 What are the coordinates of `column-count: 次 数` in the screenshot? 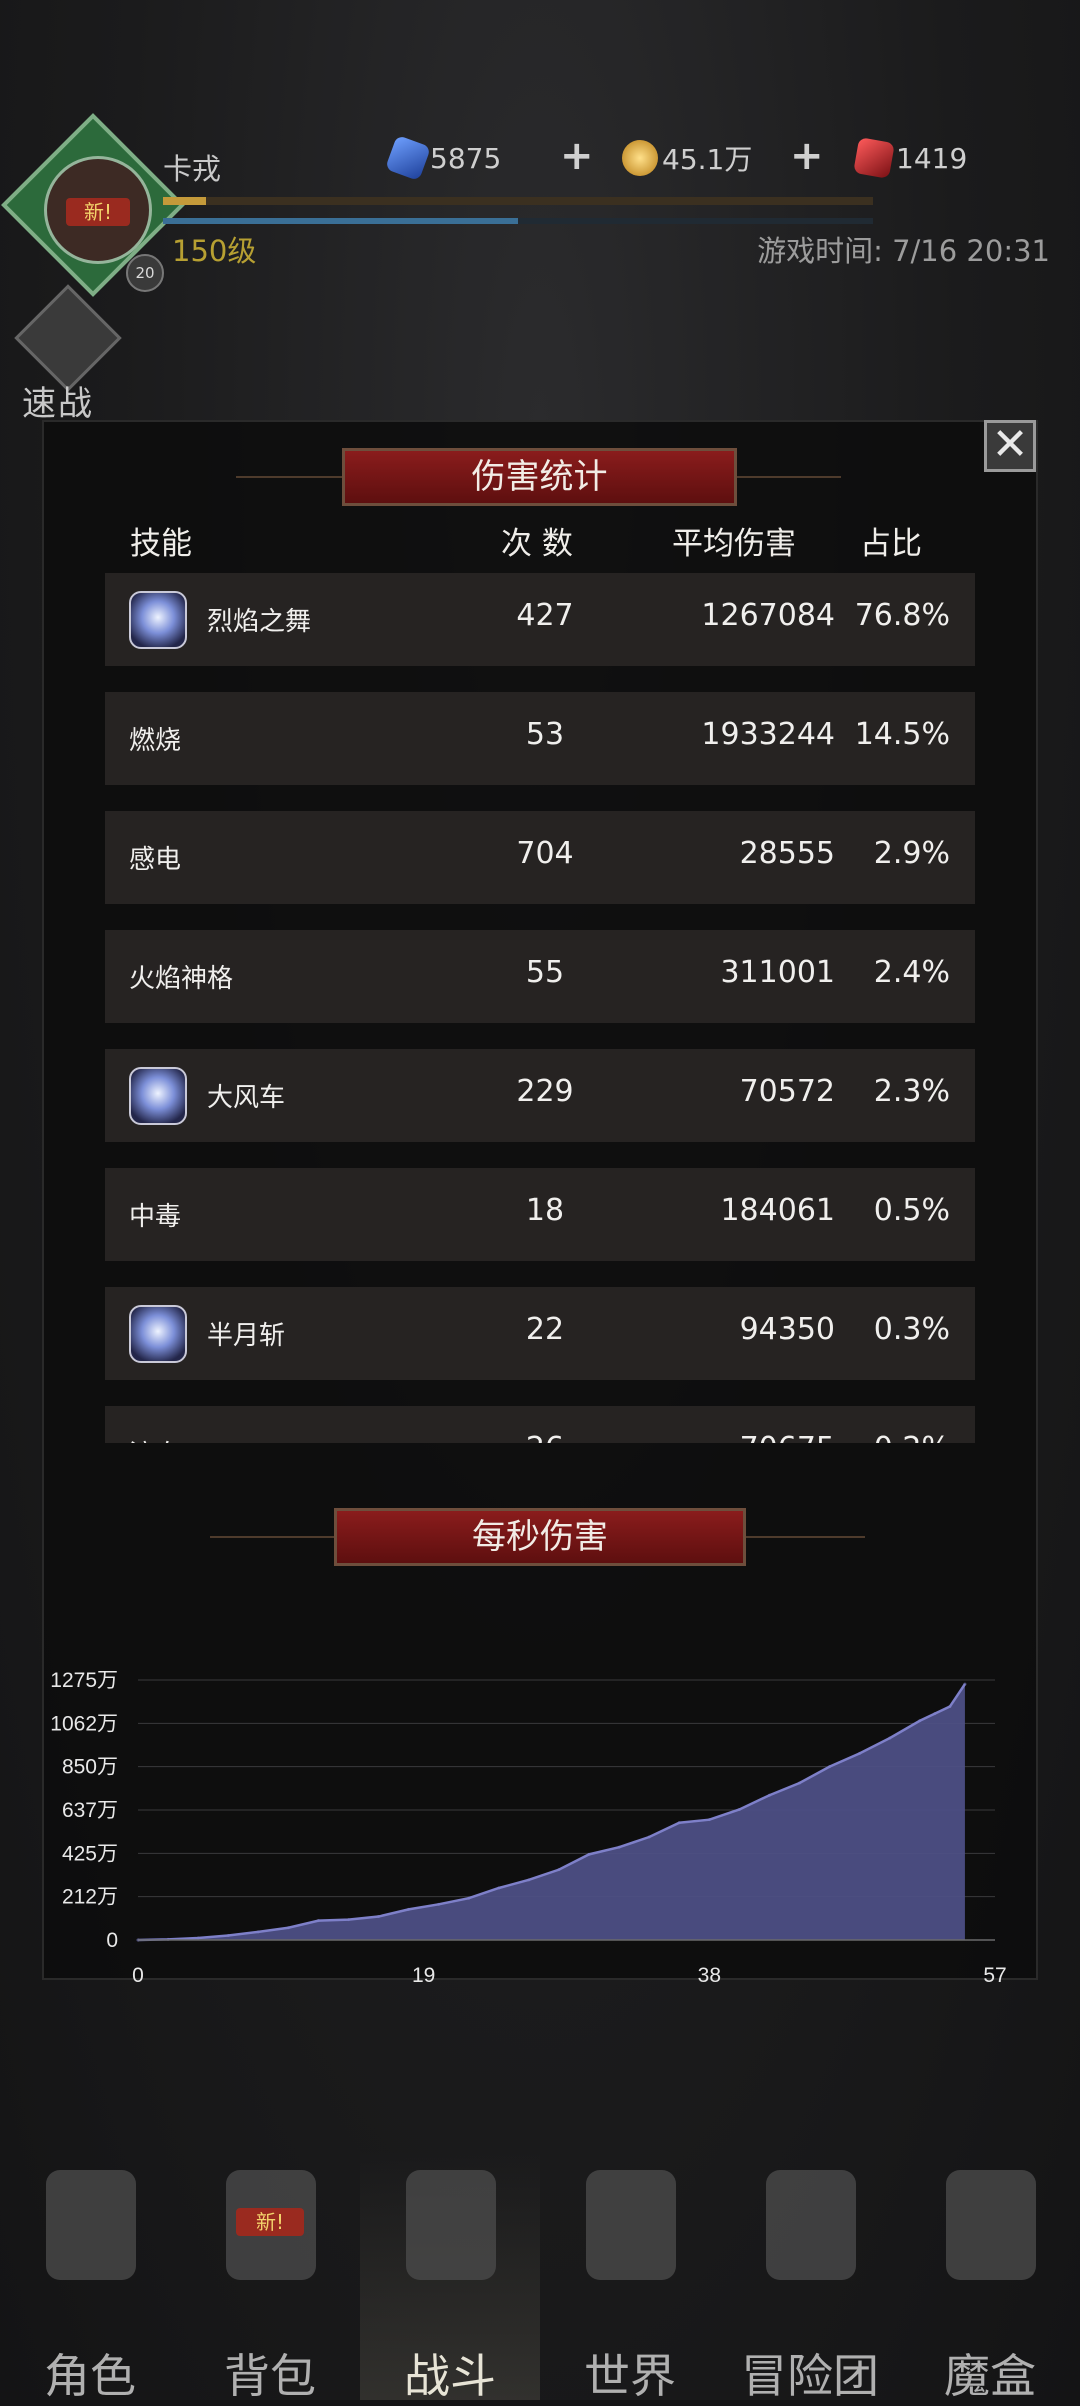 It's located at (537, 544).